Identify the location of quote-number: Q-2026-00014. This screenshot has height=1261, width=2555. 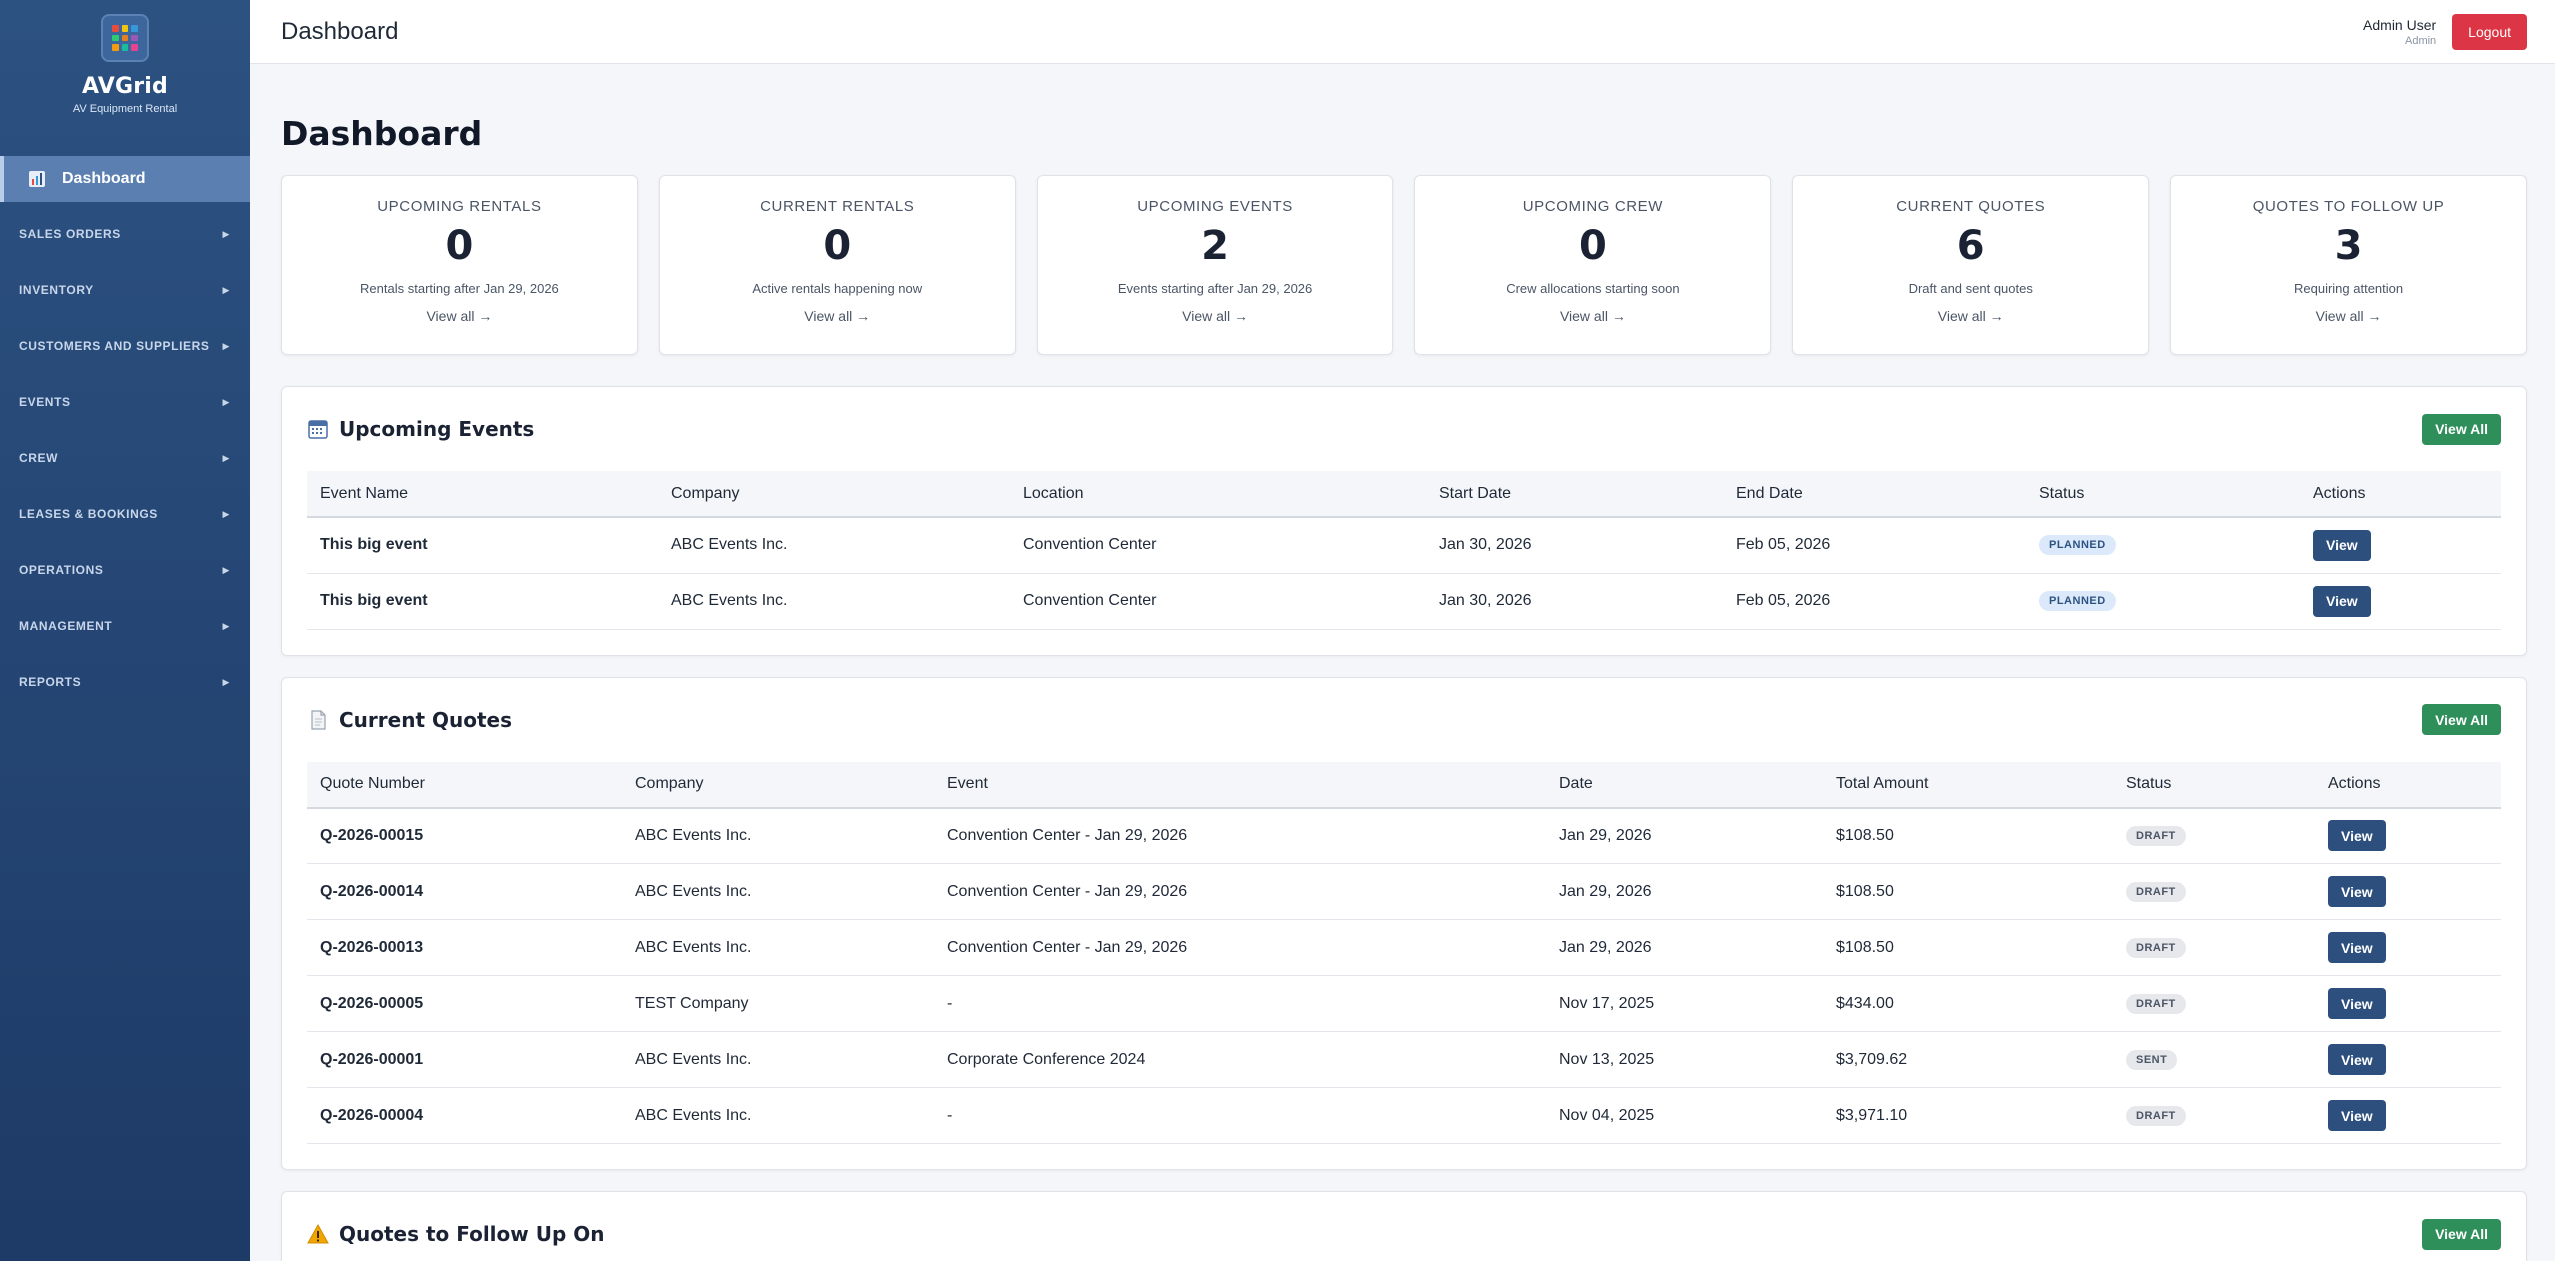
(464, 891).